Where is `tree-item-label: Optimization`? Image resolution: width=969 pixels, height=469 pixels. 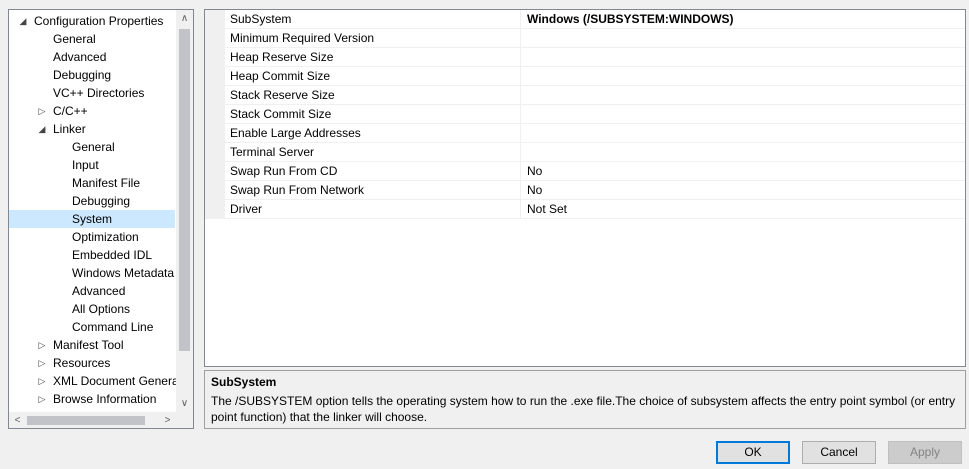
tree-item-label: Optimization is located at coordinates (105, 237).